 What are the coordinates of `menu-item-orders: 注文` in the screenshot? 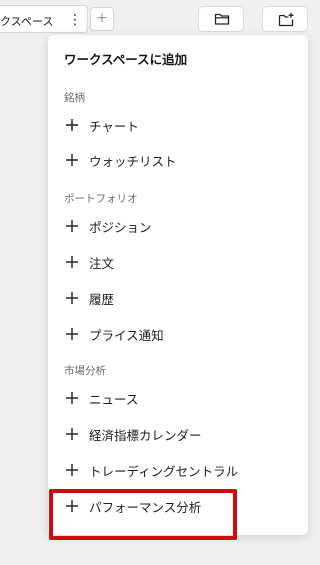 It's located at (178, 262).